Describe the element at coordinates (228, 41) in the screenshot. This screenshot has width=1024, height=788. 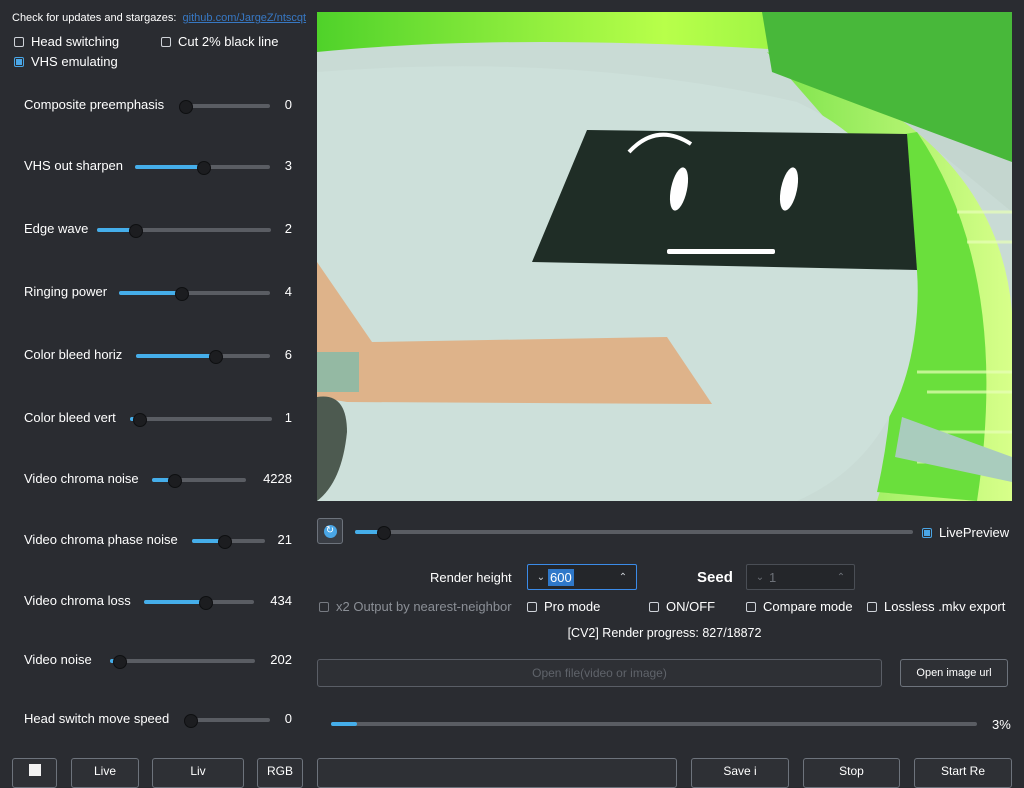
I see `cut-black-line-label: Cut 2% black line` at that location.